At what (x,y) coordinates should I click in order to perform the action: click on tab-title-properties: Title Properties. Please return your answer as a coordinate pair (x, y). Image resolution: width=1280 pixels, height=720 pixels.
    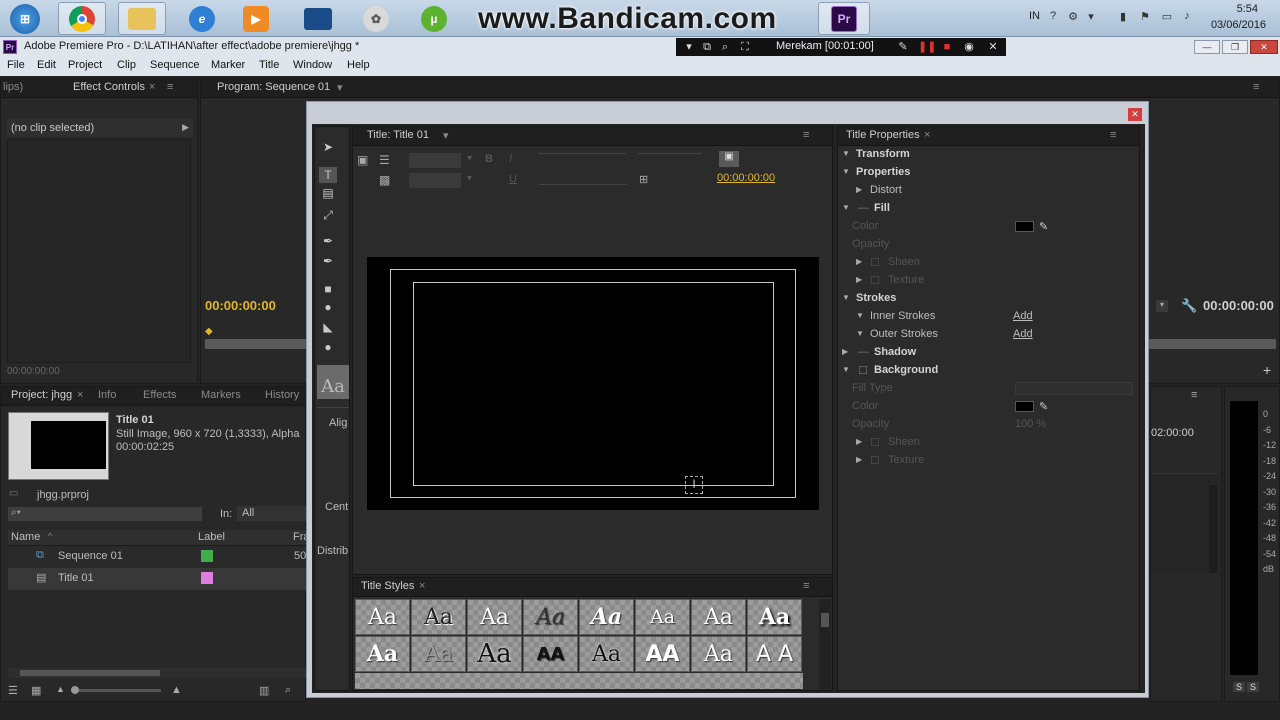
    Looking at the image, I should click on (883, 135).